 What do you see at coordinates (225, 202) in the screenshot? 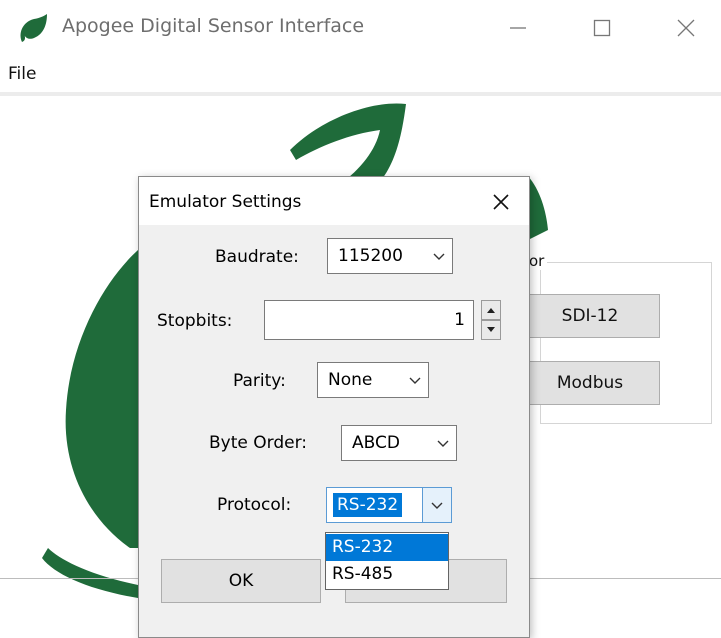
I see `dialog-title: Emulator Settings` at bounding box center [225, 202].